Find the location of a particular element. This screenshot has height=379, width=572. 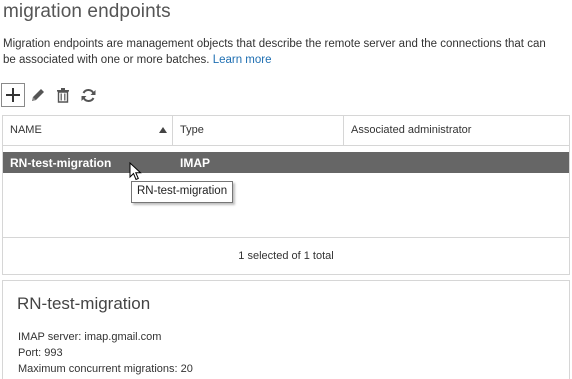

delete-icon is located at coordinates (63, 95).